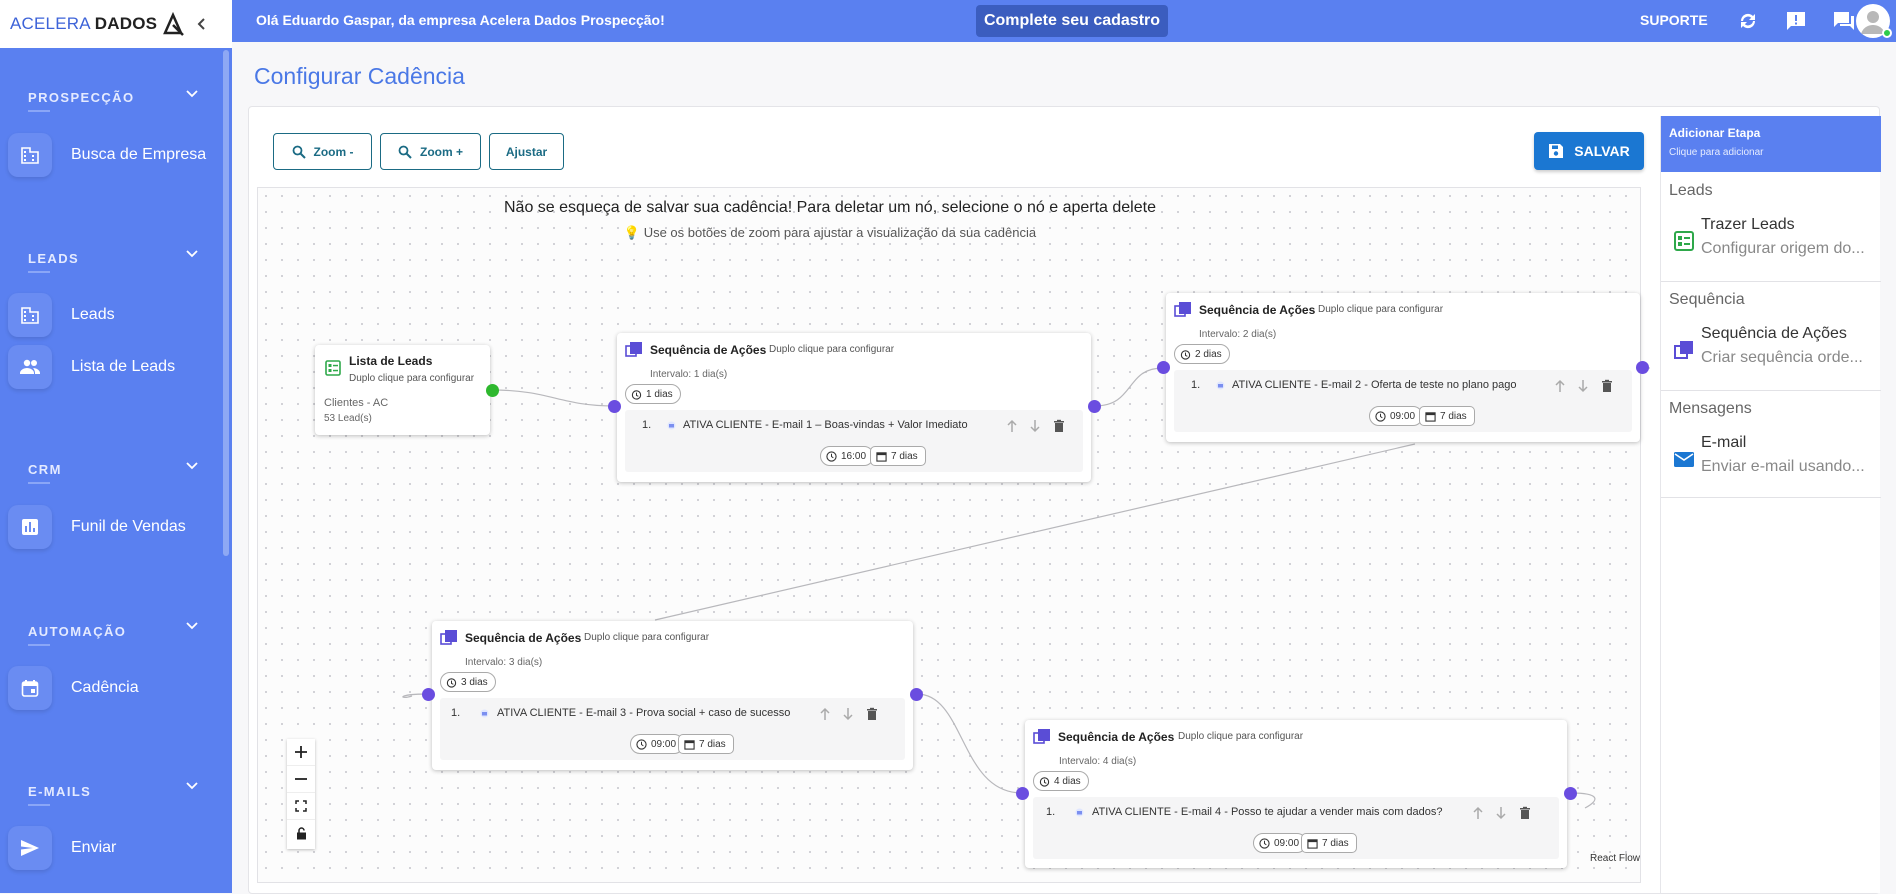  I want to click on interval-text: Intervalo: 1 dia(s), so click(689, 374).